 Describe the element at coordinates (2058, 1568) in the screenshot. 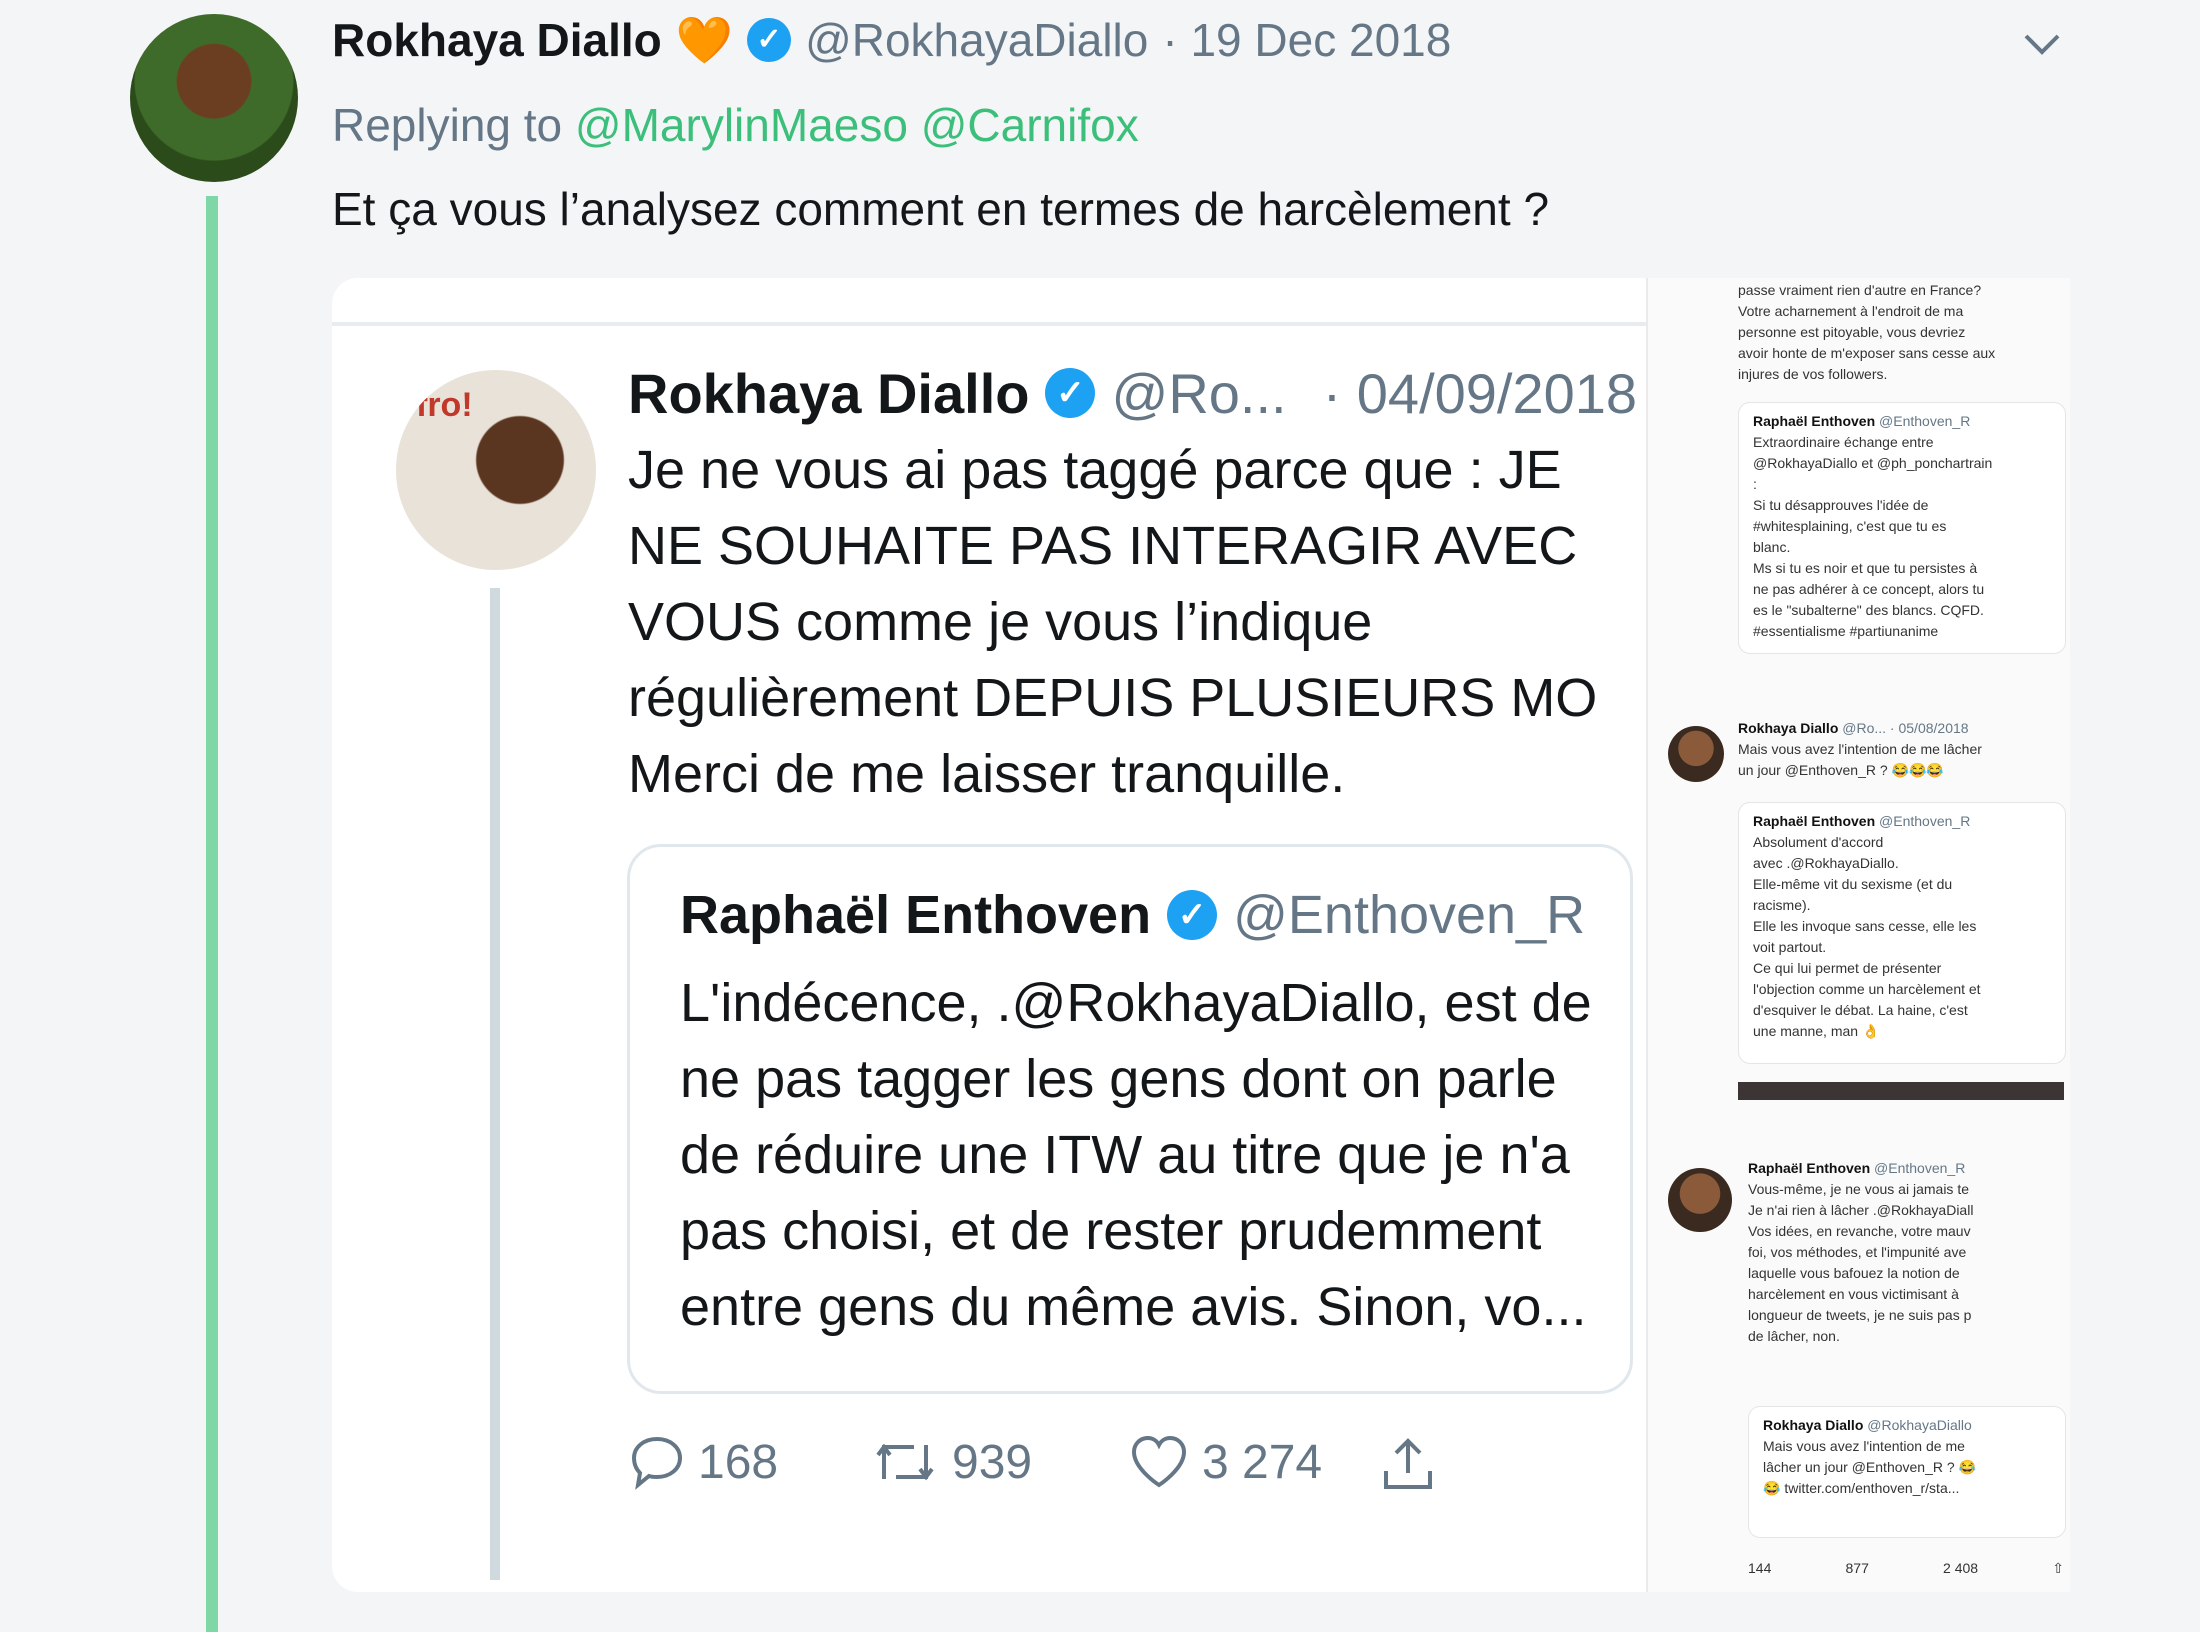

I see `side-share-icon: ⇧` at that location.